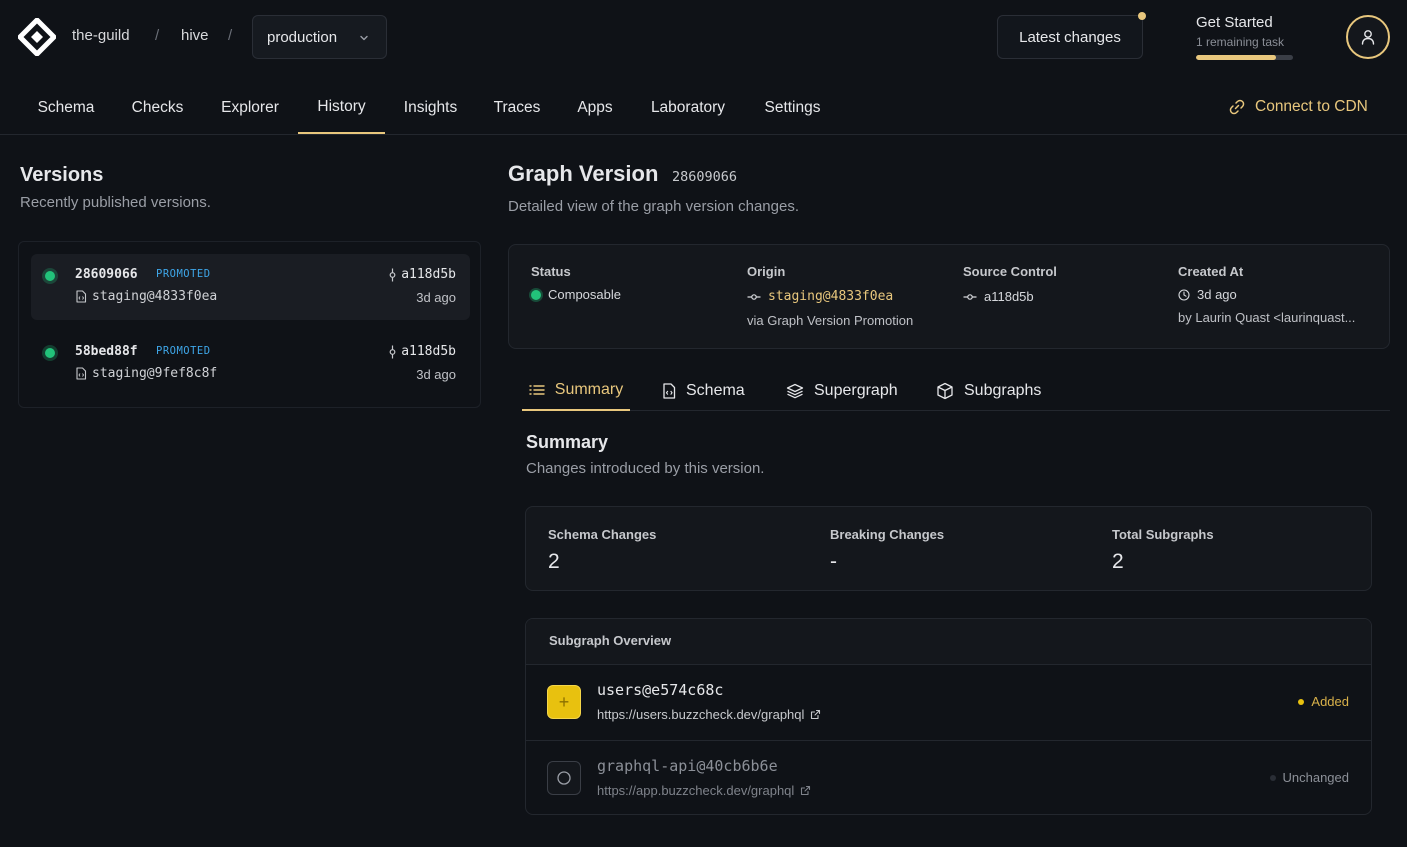  What do you see at coordinates (1070, 37) in the screenshot?
I see `latest-changes-button: Latest changes` at bounding box center [1070, 37].